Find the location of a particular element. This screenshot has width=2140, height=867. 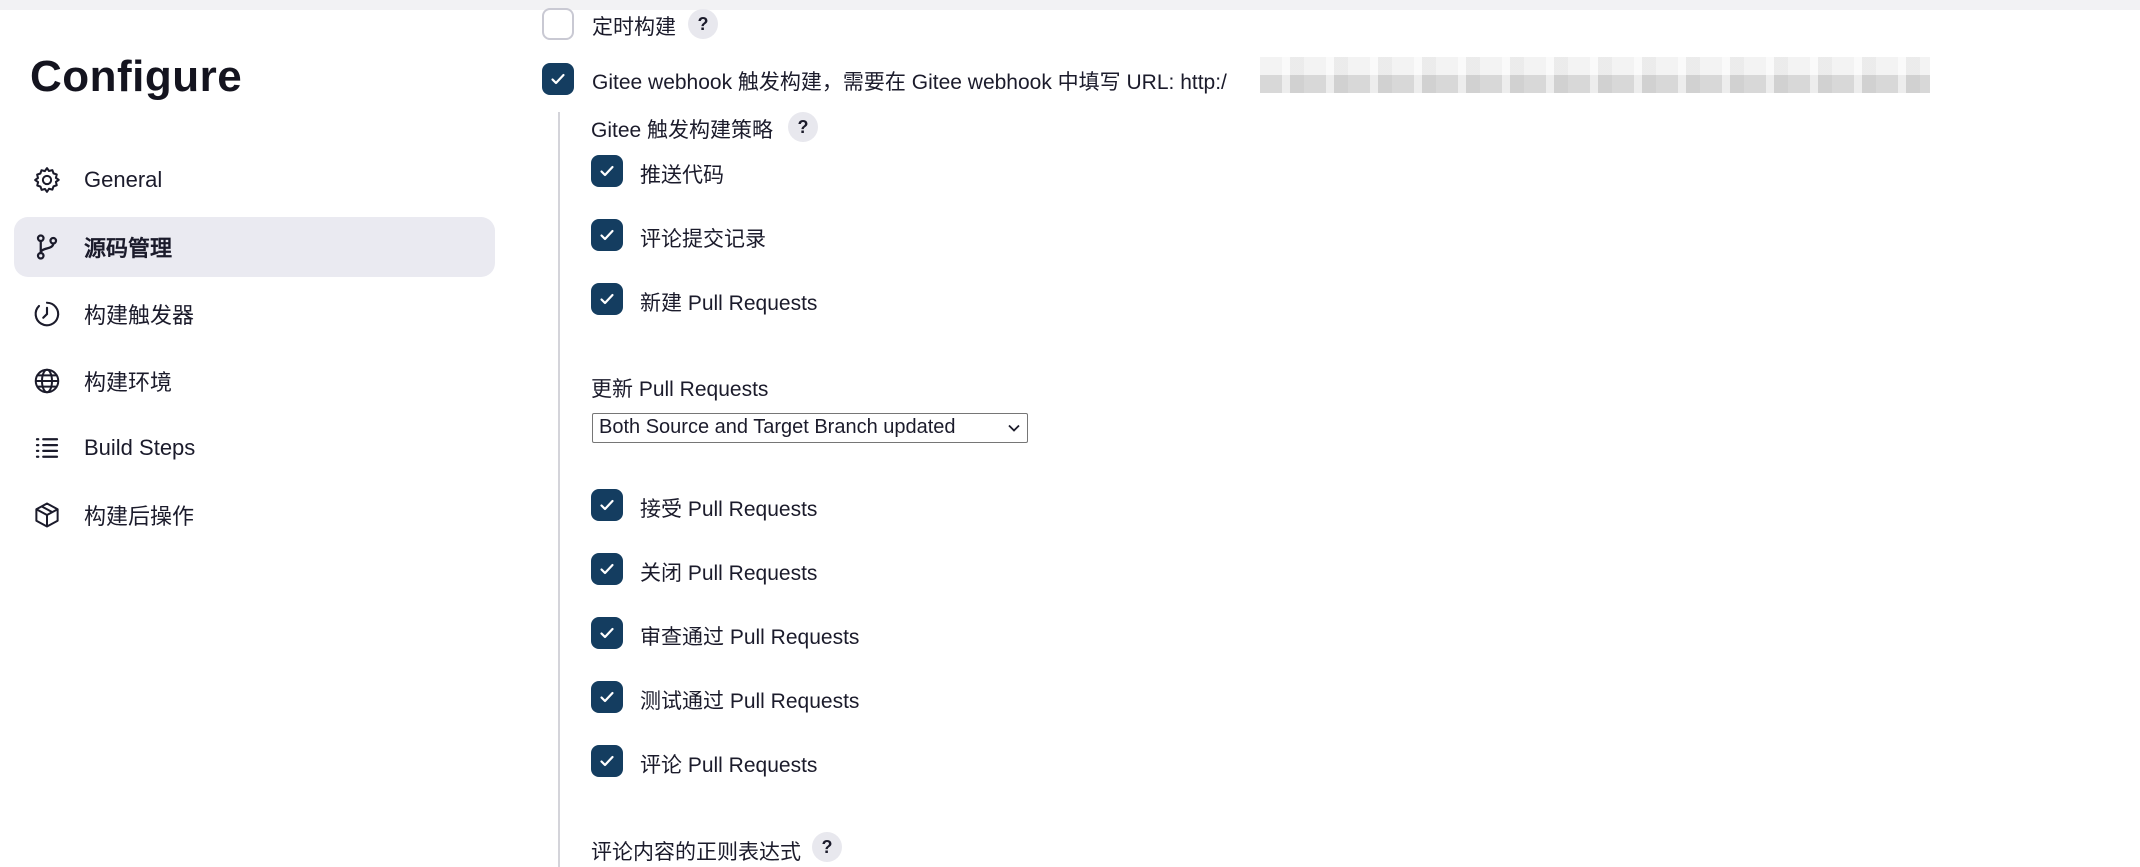

sidebar-item-build-environment: 构建环境 is located at coordinates (254, 381).